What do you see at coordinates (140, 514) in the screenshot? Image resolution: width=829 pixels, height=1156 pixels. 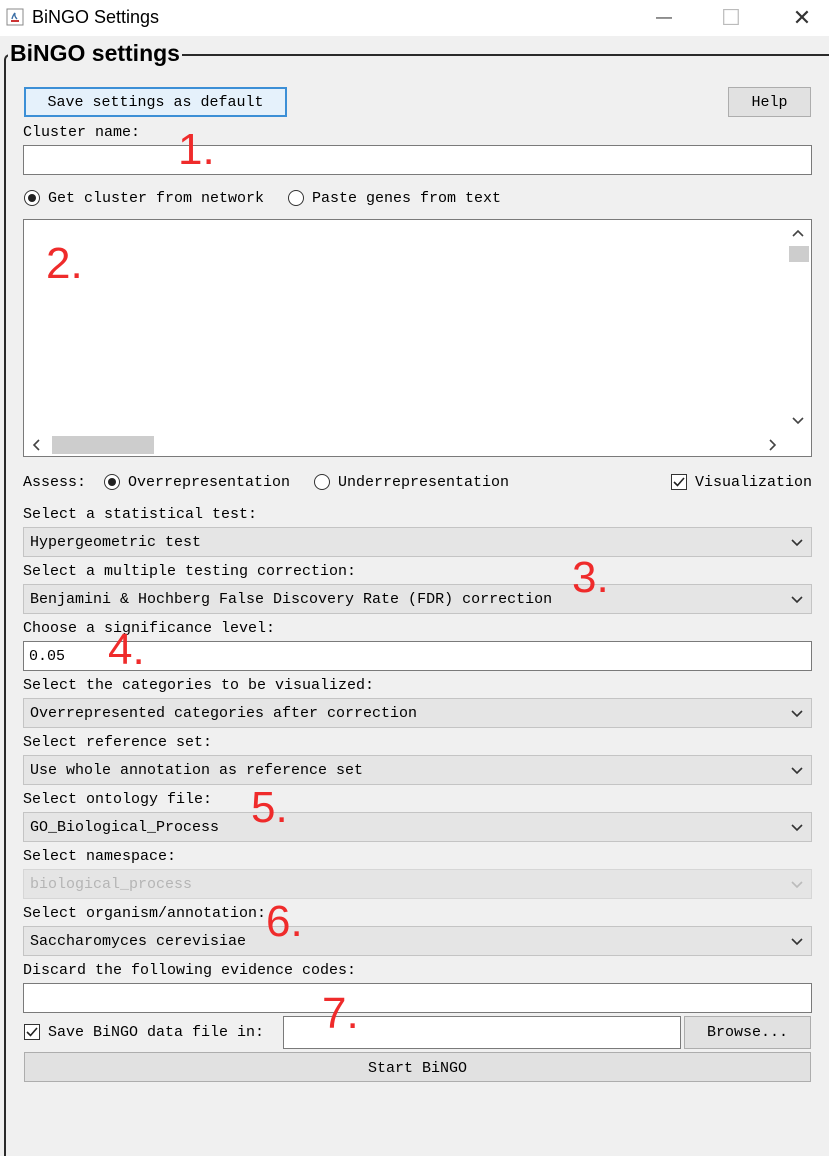 I see `stat-test-label: Select a statistical test:` at bounding box center [140, 514].